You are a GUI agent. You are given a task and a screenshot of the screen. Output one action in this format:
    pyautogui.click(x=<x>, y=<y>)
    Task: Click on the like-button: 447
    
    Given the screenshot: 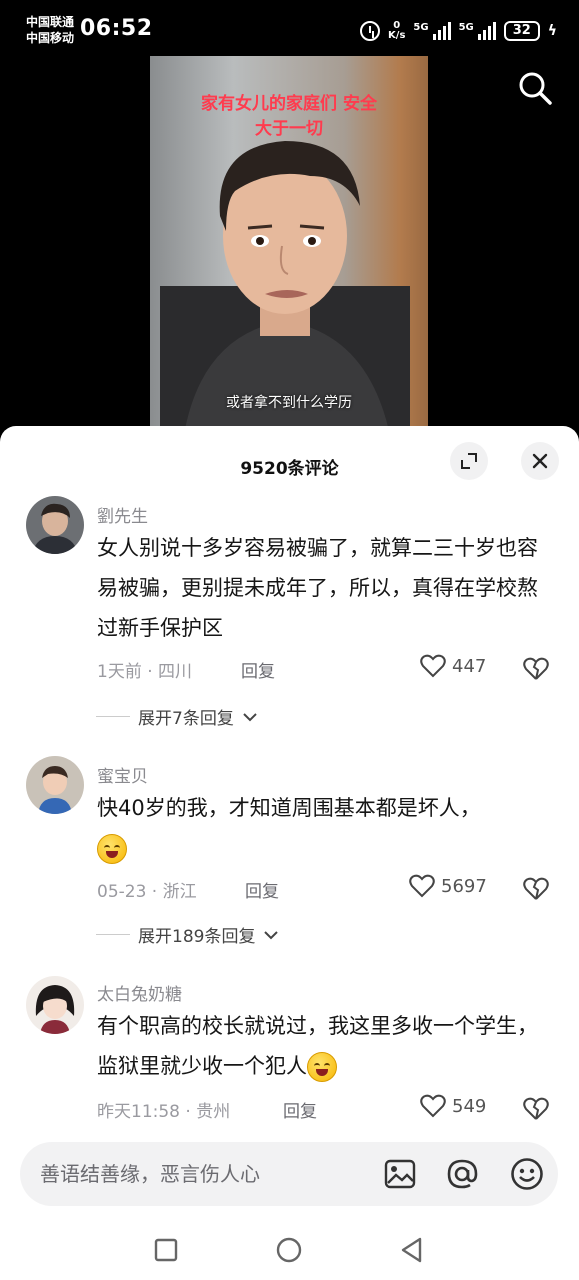 What is the action you would take?
    pyautogui.click(x=453, y=666)
    